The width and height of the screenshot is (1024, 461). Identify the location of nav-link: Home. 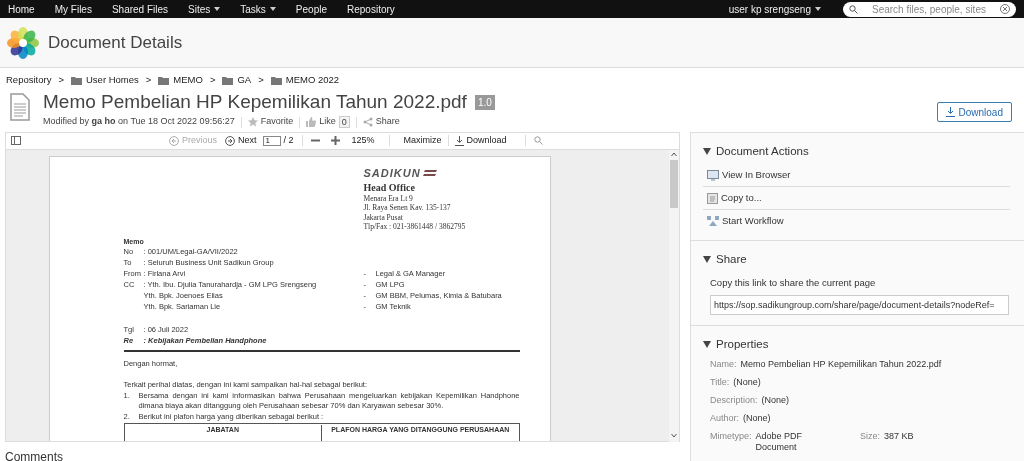
(21, 9).